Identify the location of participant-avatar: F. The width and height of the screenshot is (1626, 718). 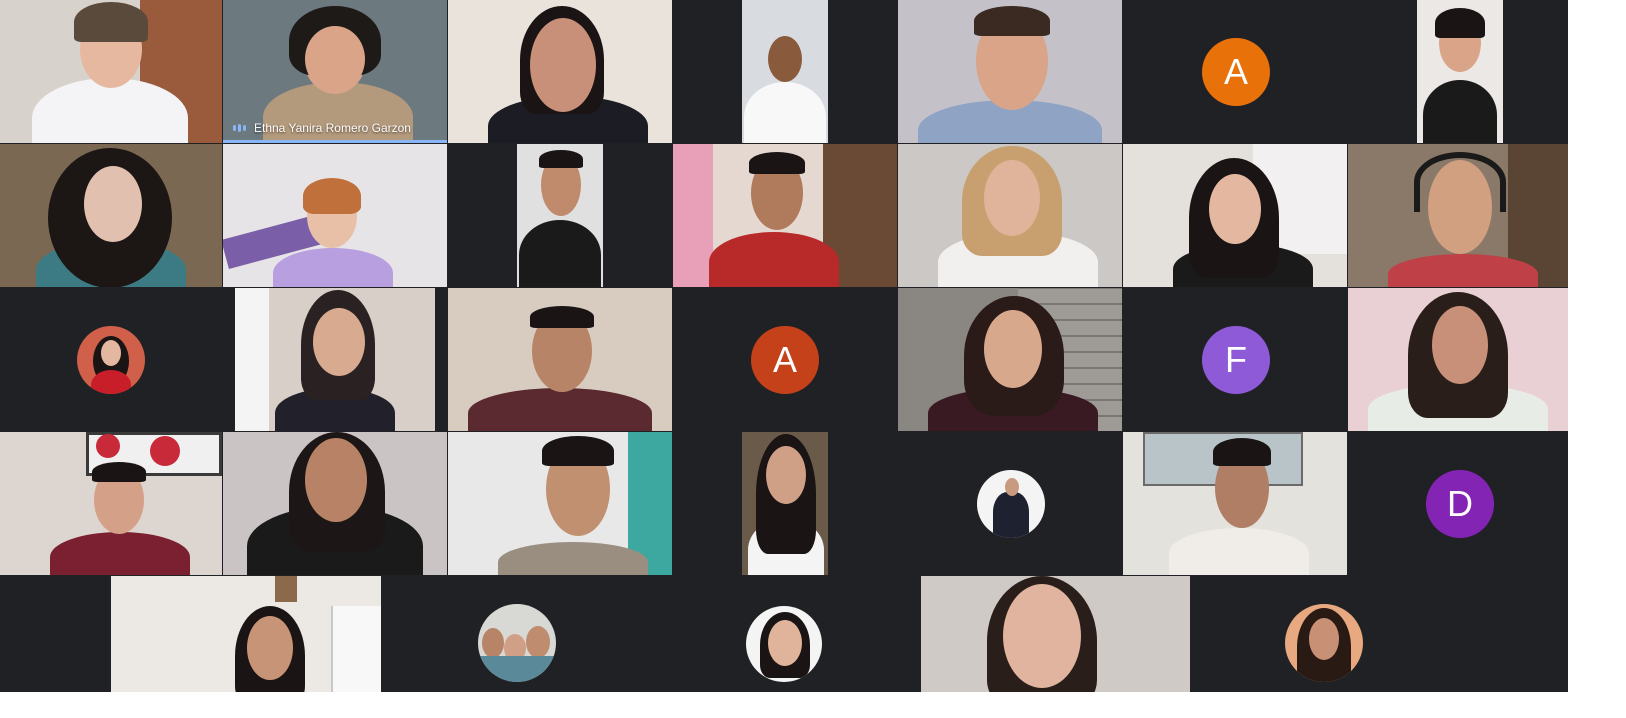
(1236, 360).